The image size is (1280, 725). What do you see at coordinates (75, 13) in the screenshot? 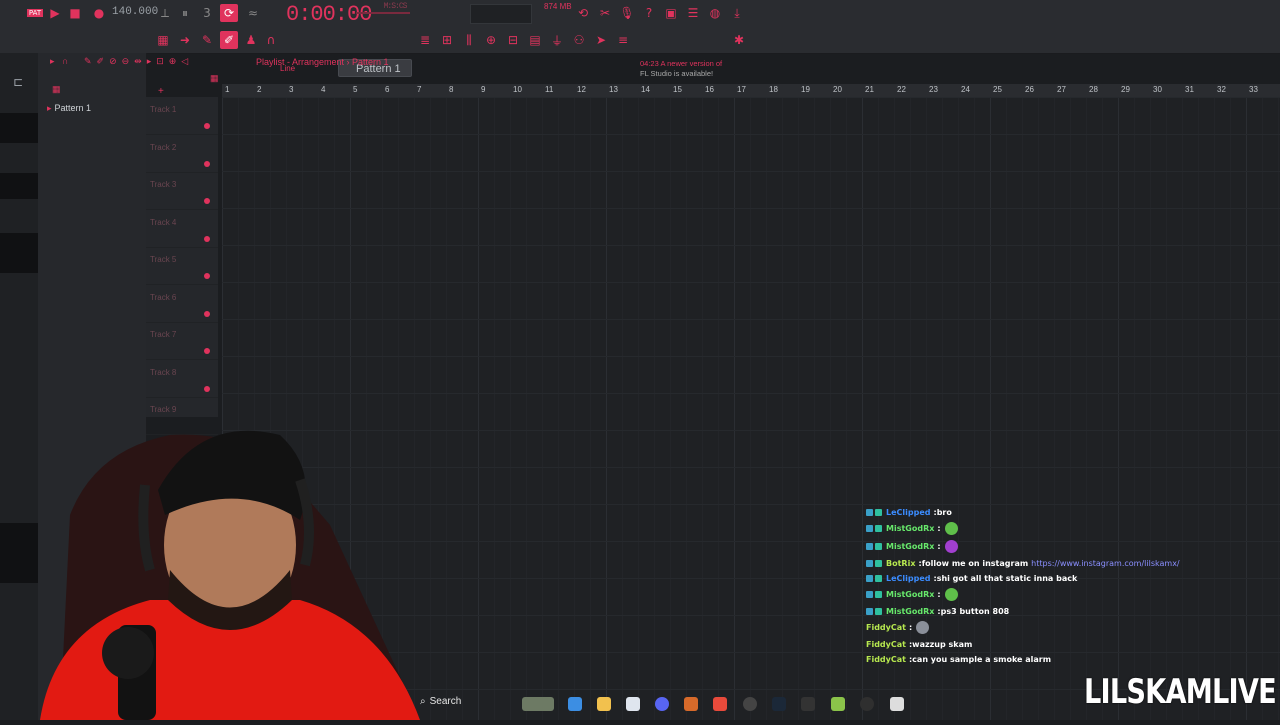
I see `stop-icon: ■` at bounding box center [75, 13].